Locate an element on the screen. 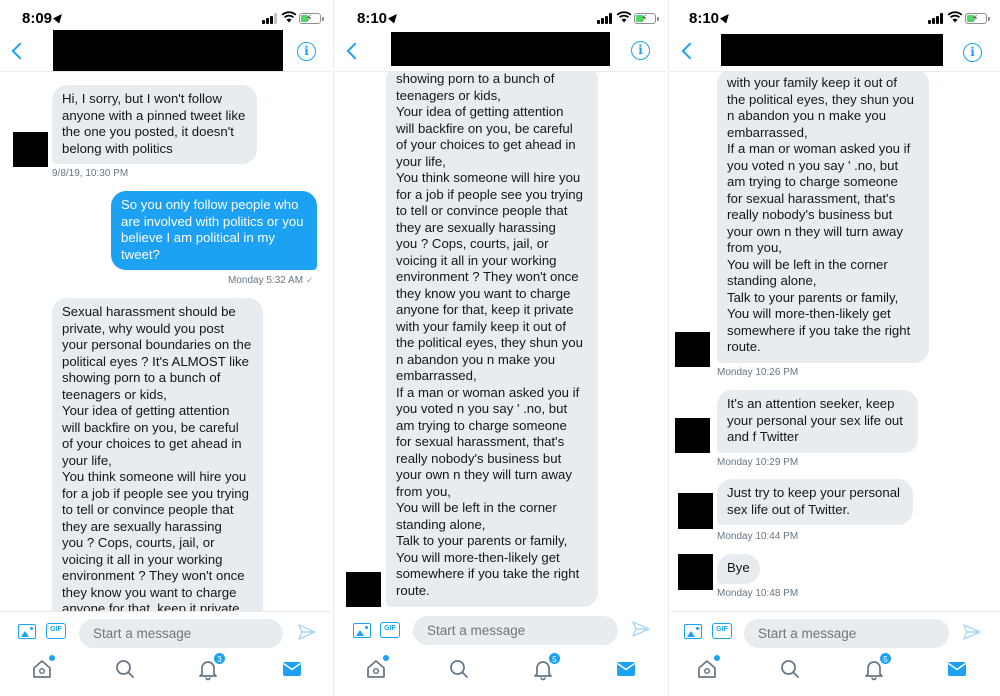  message-text: you voted n you say ' .no, but is located at coordinates (813, 165).